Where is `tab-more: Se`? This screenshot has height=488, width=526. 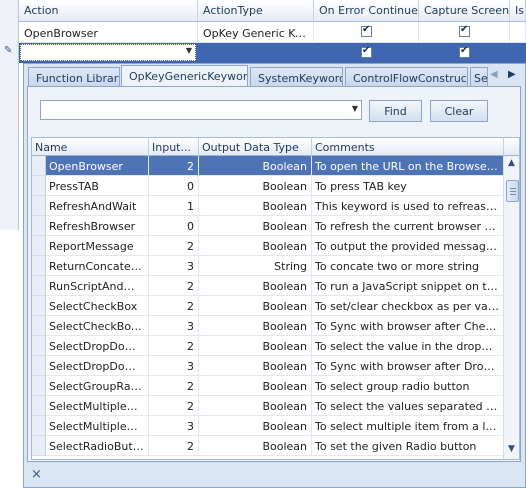 tab-more: Se is located at coordinates (479, 77).